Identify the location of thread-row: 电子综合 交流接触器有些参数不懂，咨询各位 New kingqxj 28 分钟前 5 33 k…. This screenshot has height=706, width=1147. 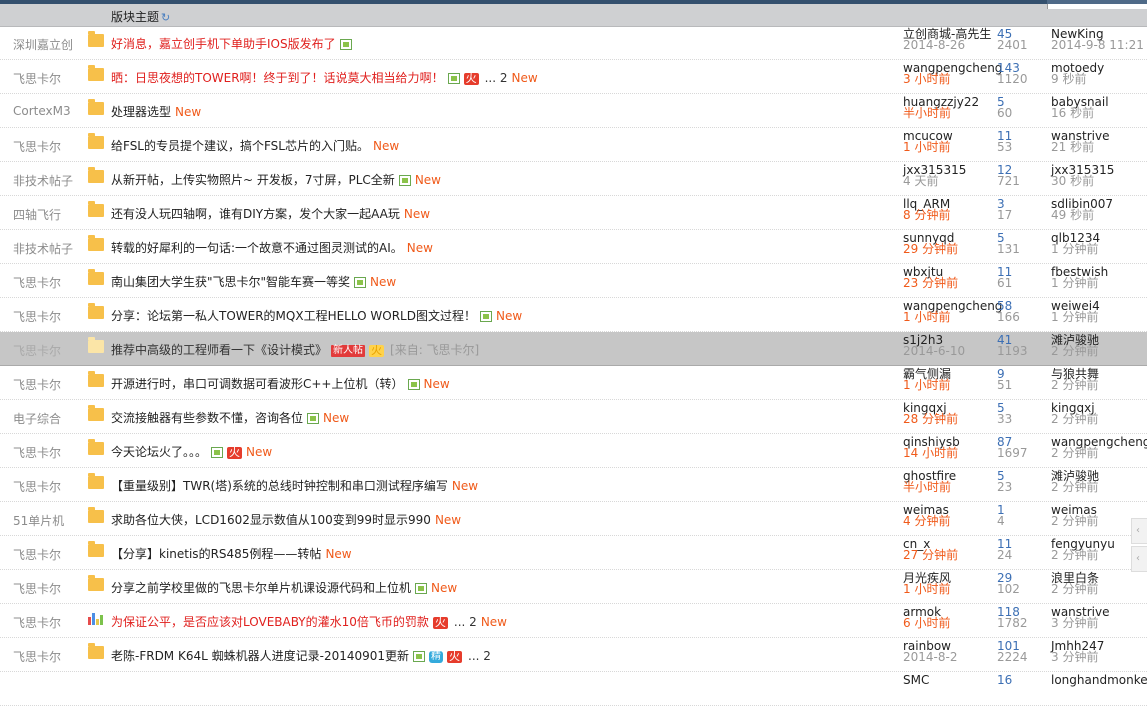
(573, 417).